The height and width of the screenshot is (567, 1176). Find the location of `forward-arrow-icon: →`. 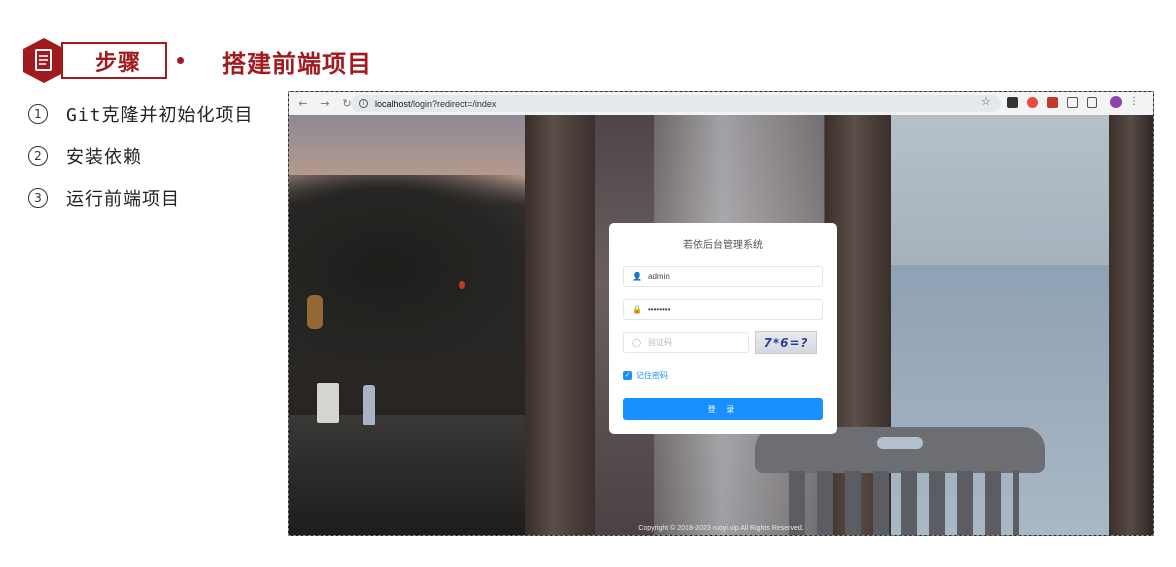

forward-arrow-icon: → is located at coordinates (325, 104).